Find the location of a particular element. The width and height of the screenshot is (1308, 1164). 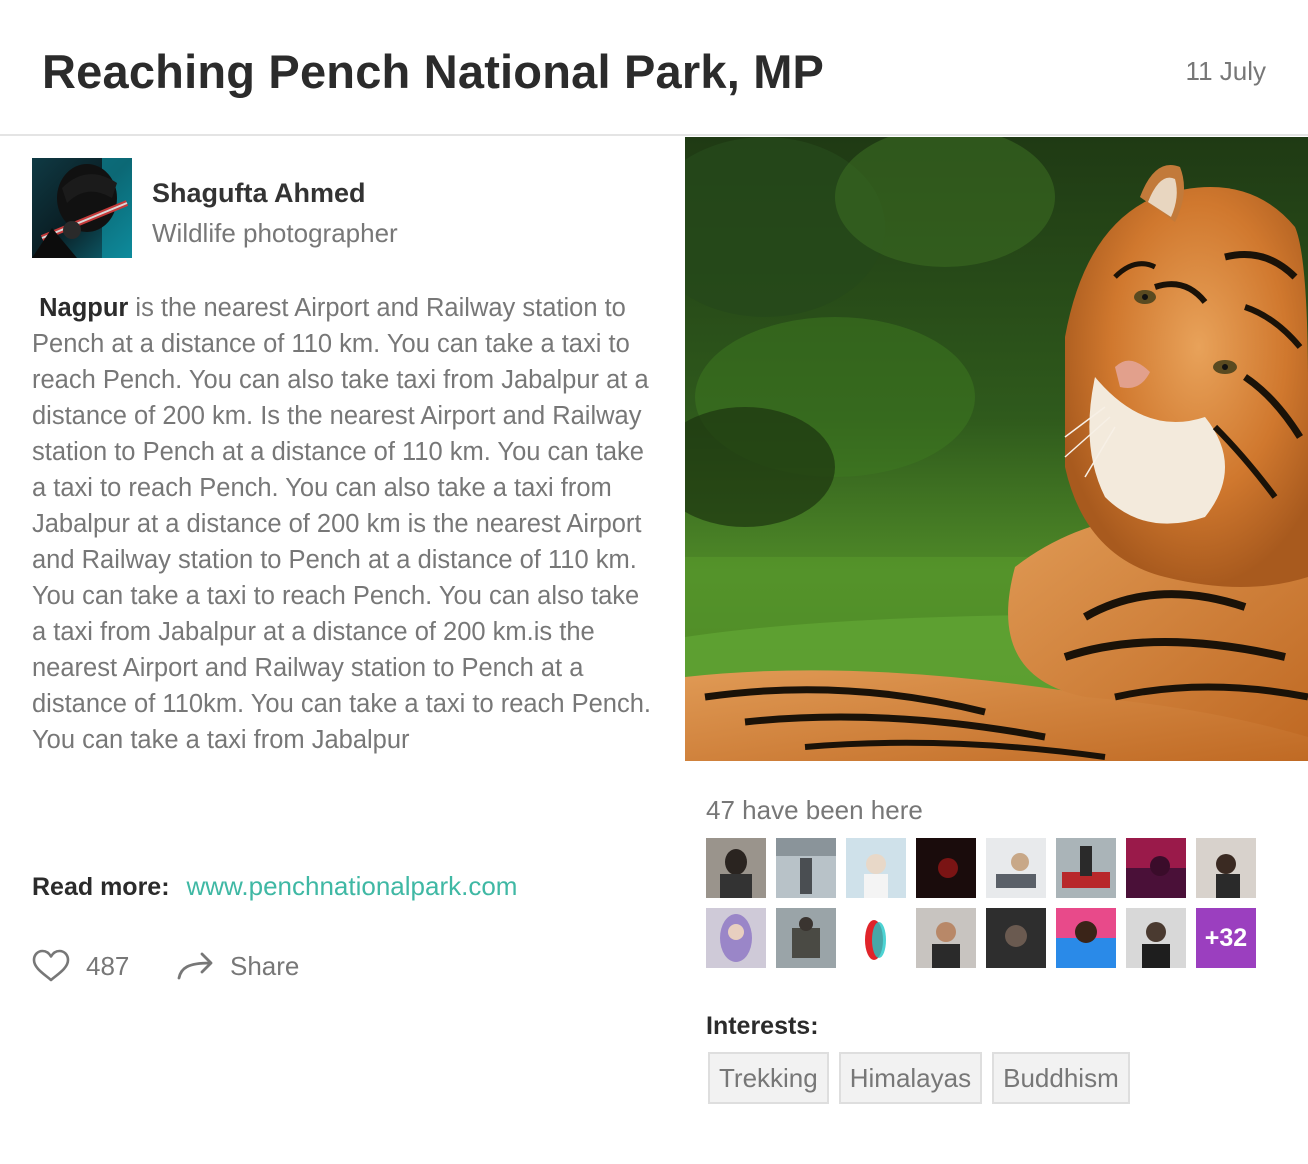

post-date: 11 July is located at coordinates (1225, 71).